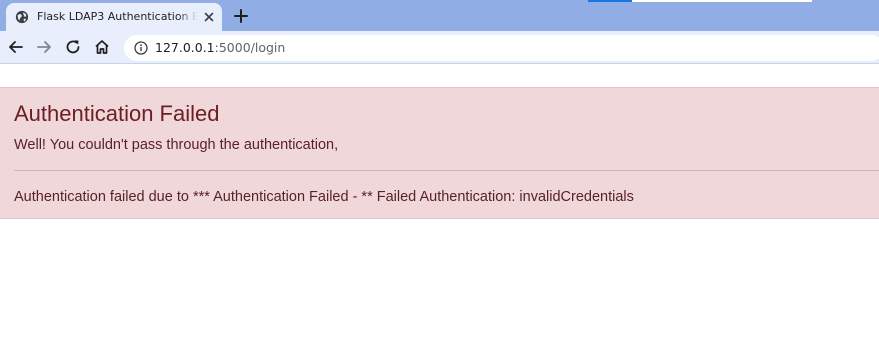 The height and width of the screenshot is (343, 879). What do you see at coordinates (117, 16) in the screenshot?
I see `tab-title: Flask LDAP3 Authentication Example` at bounding box center [117, 16].